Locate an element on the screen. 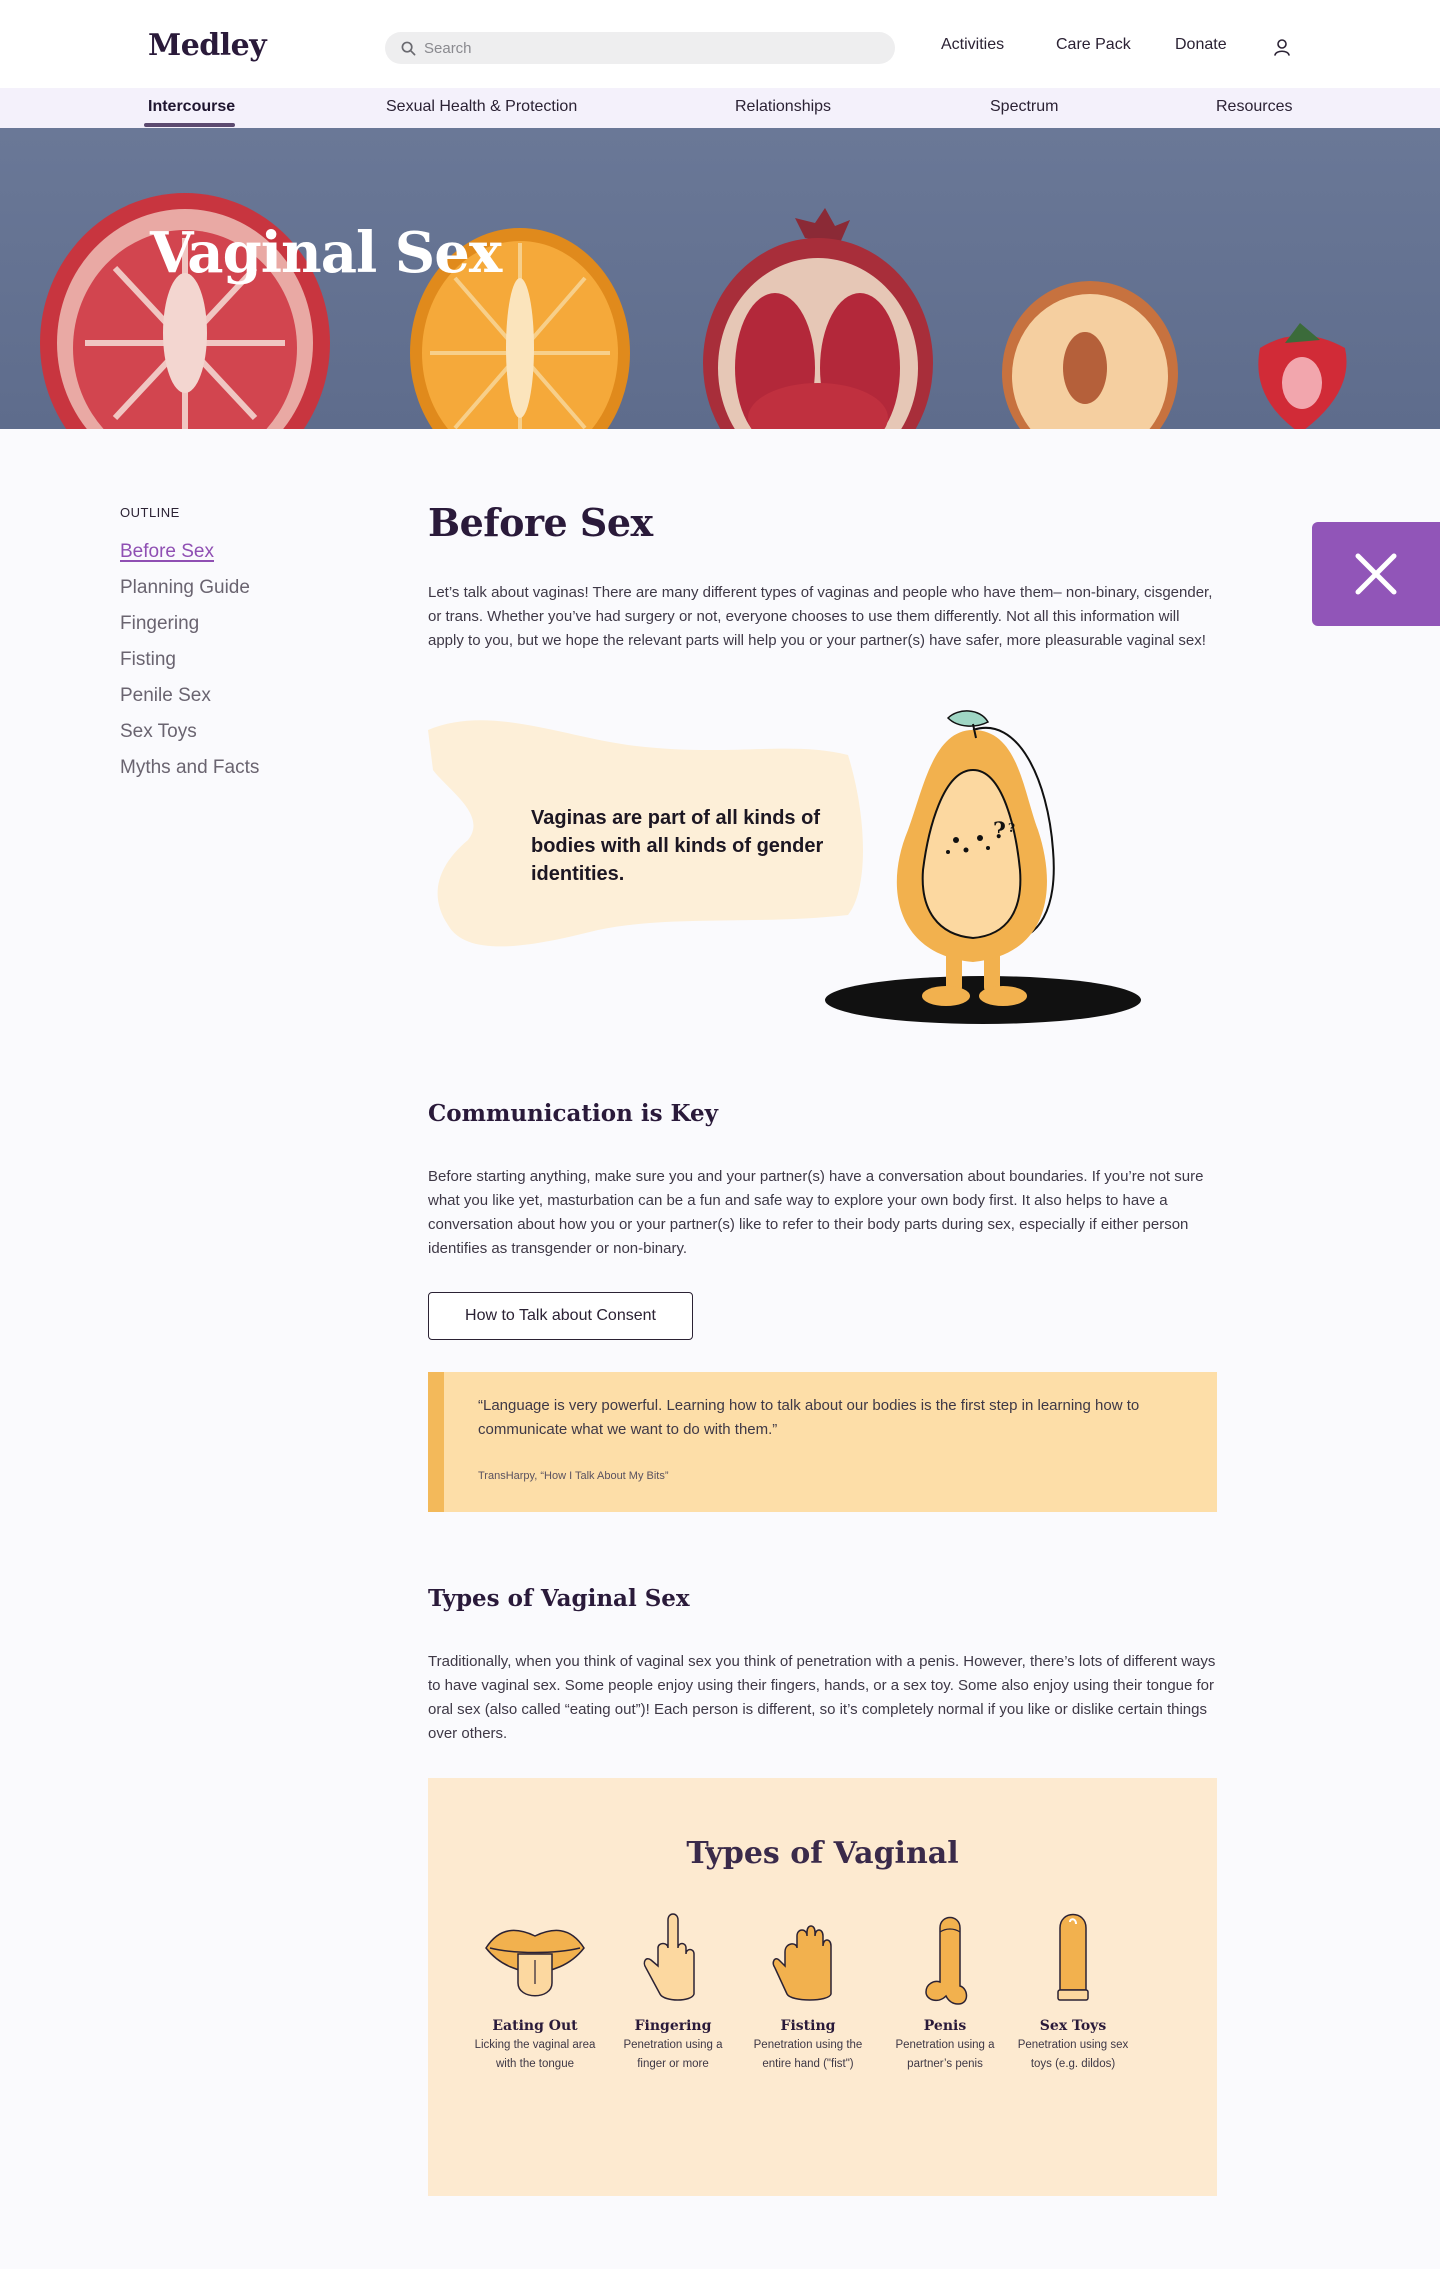 The width and height of the screenshot is (1440, 2269). outline-item-fisting: Fisting is located at coordinates (189, 666).